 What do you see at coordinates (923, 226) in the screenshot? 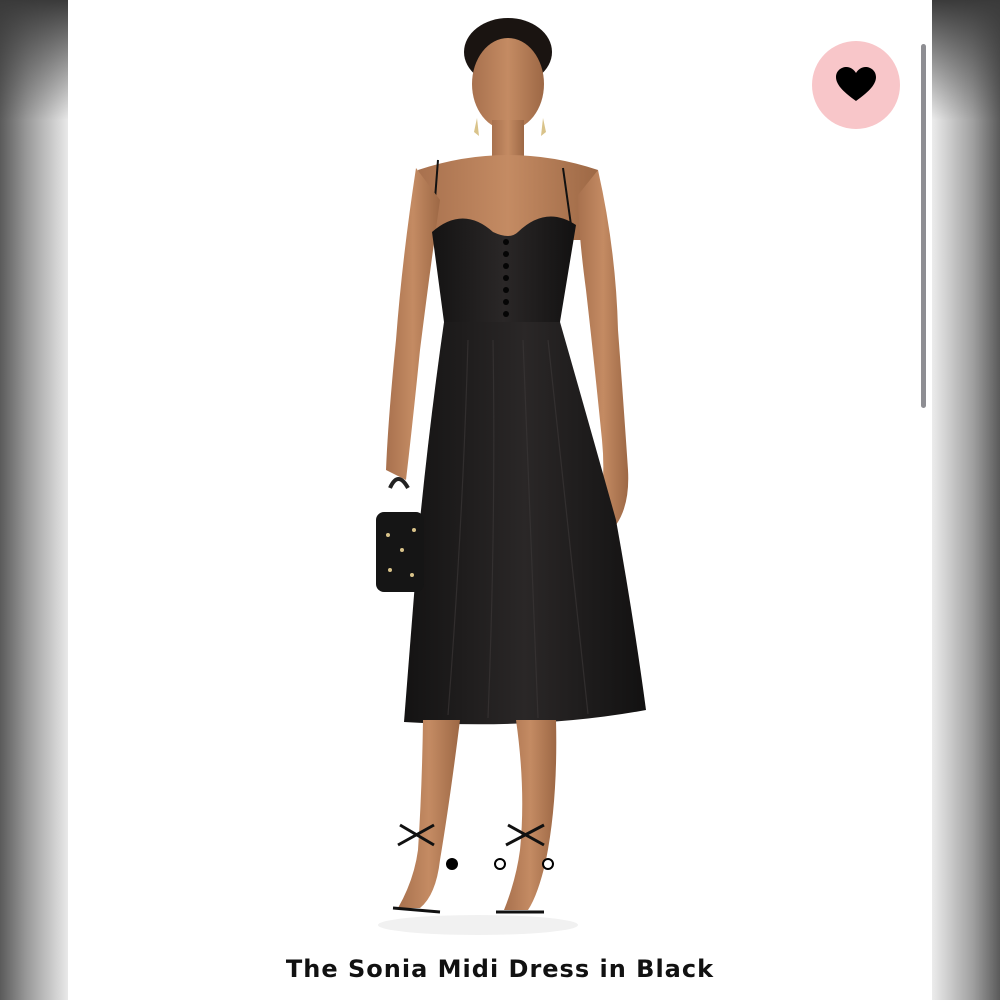
I see `scrollbar` at bounding box center [923, 226].